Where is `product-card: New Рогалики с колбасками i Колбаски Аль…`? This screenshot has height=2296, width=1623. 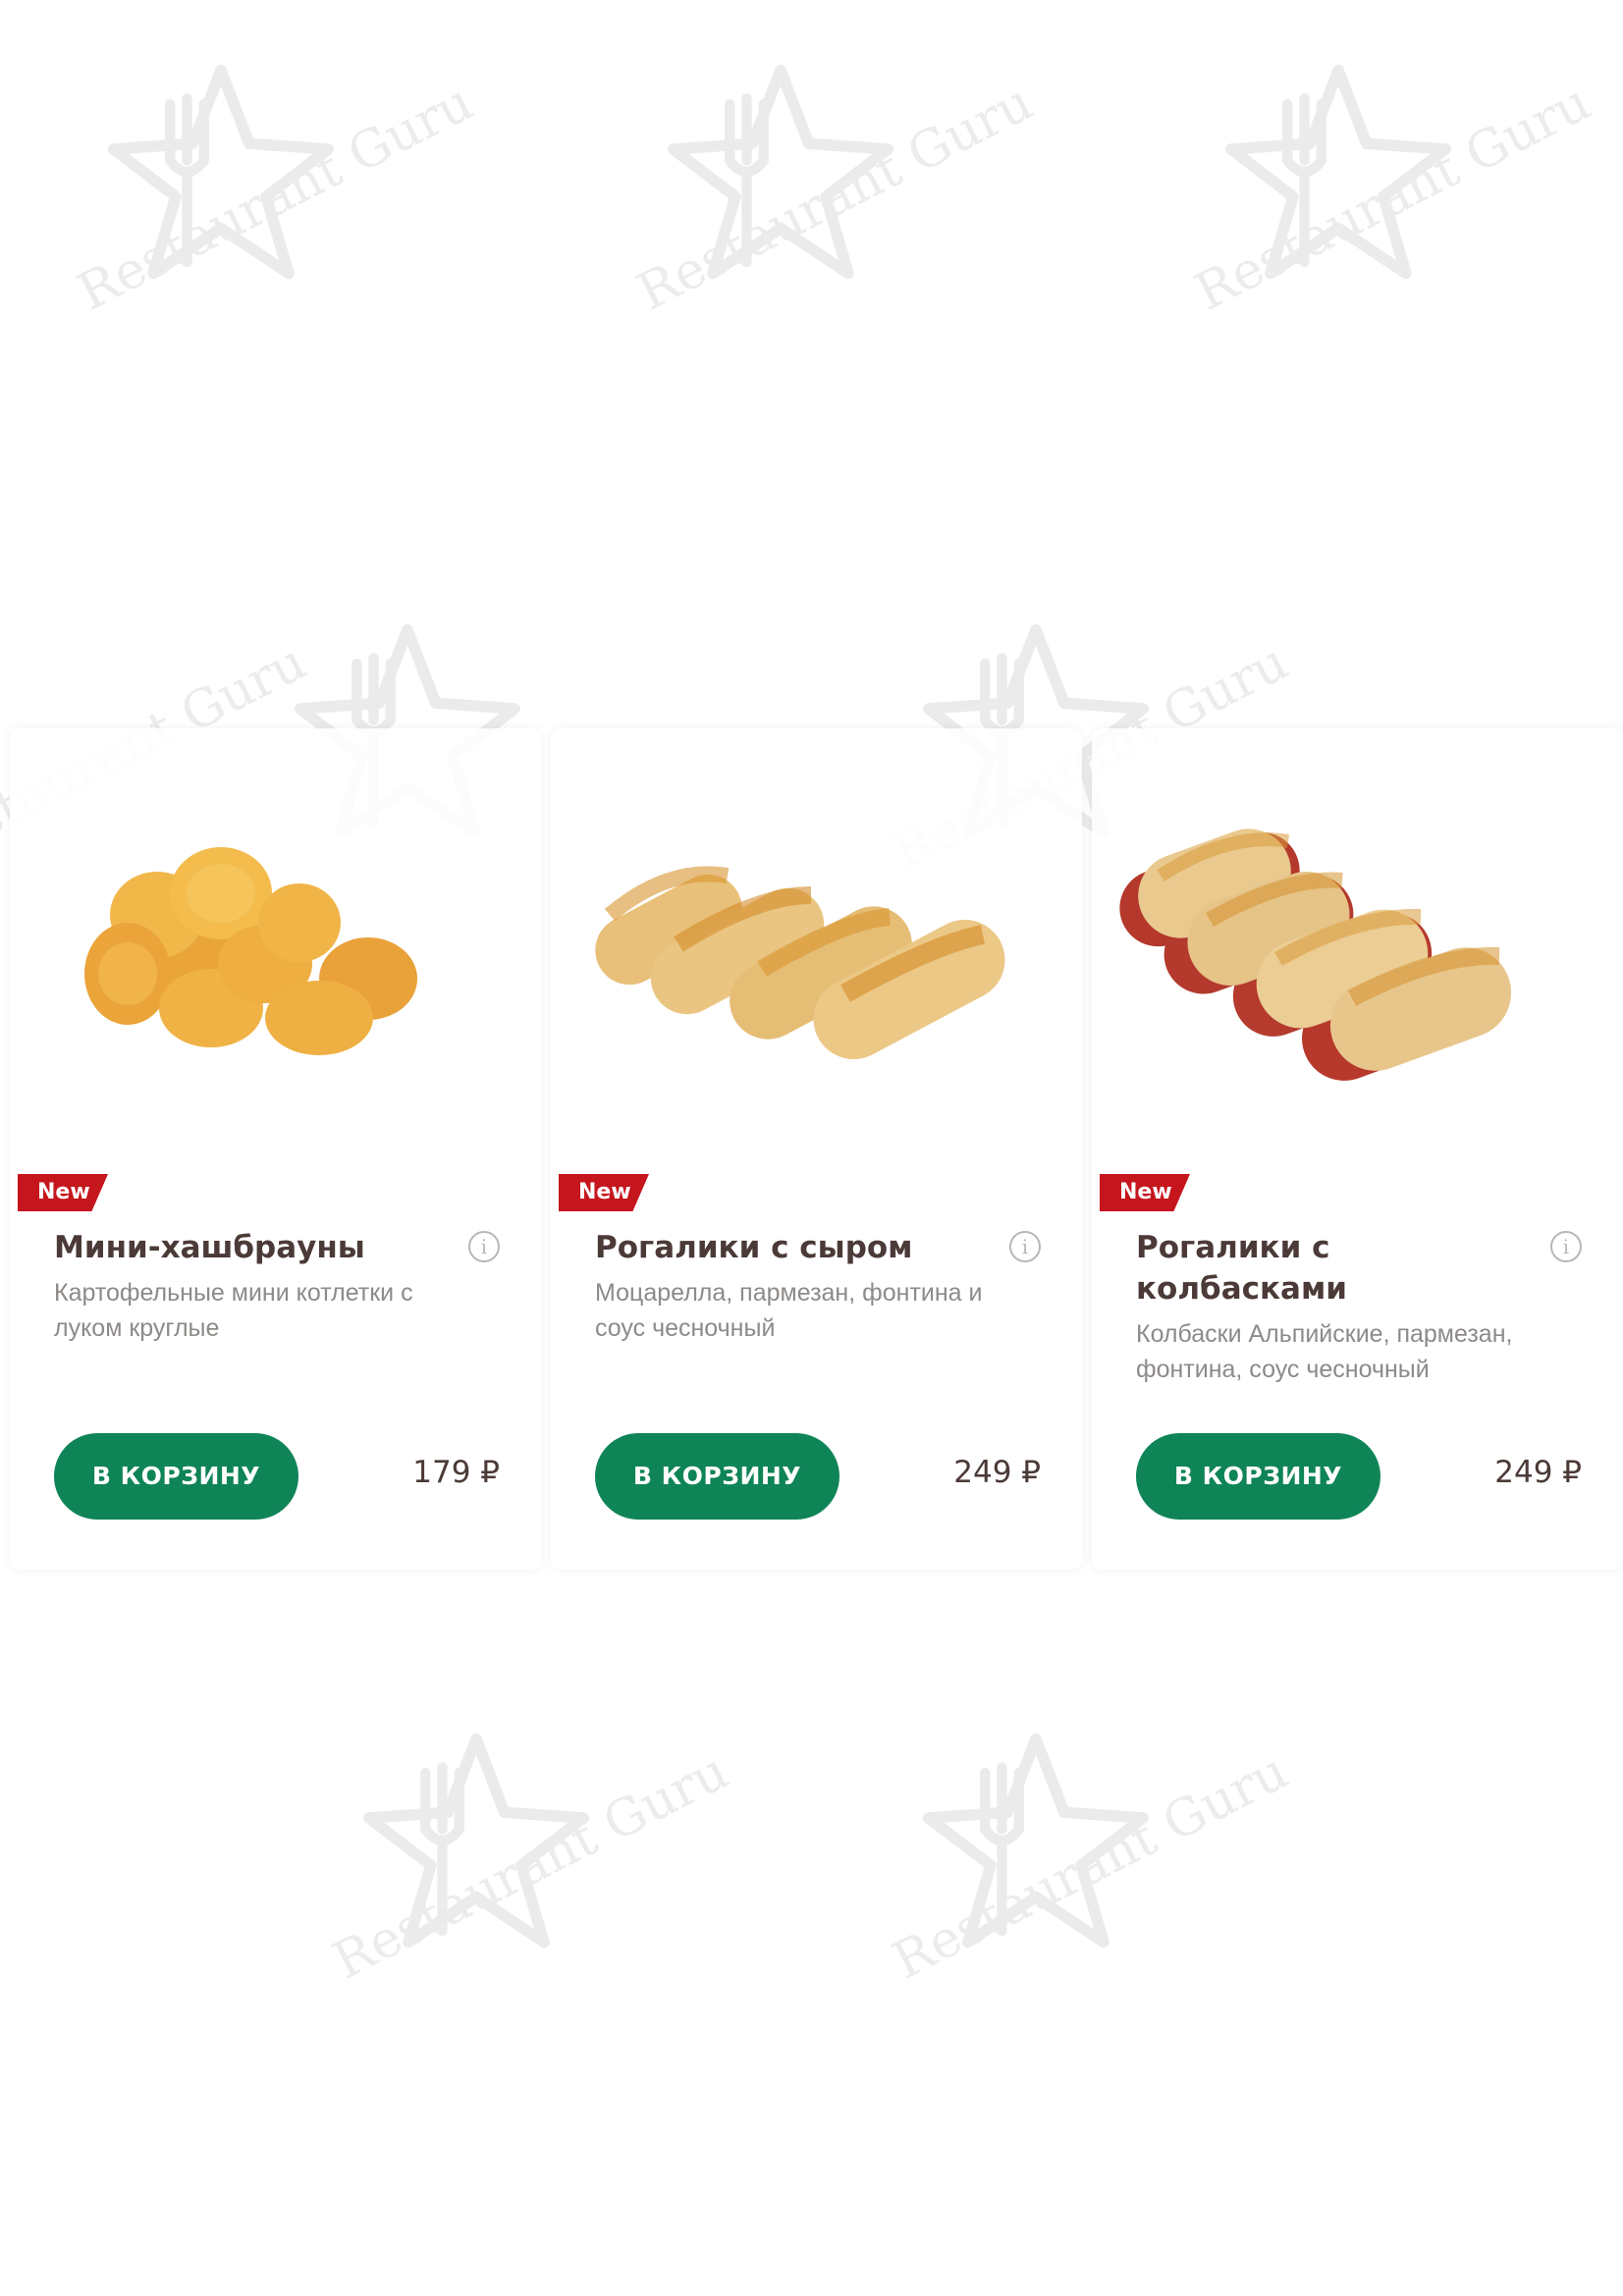 product-card: New Рогалики с колбасками i Колбаски Аль… is located at coordinates (1358, 1149).